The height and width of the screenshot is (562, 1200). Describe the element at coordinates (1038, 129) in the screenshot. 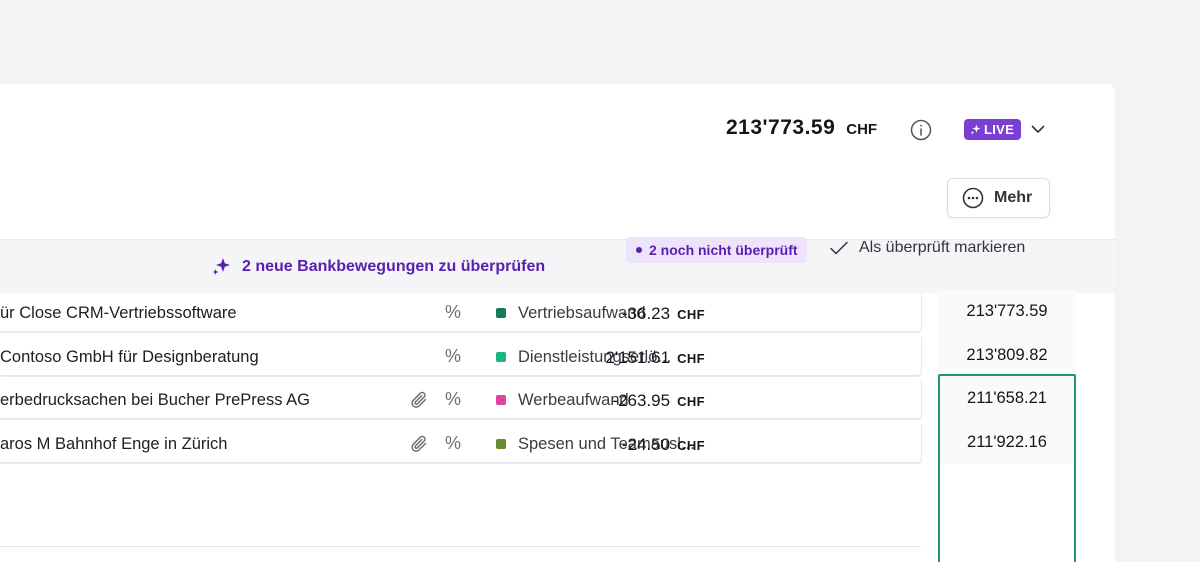

I see `chevron-down-icon` at that location.